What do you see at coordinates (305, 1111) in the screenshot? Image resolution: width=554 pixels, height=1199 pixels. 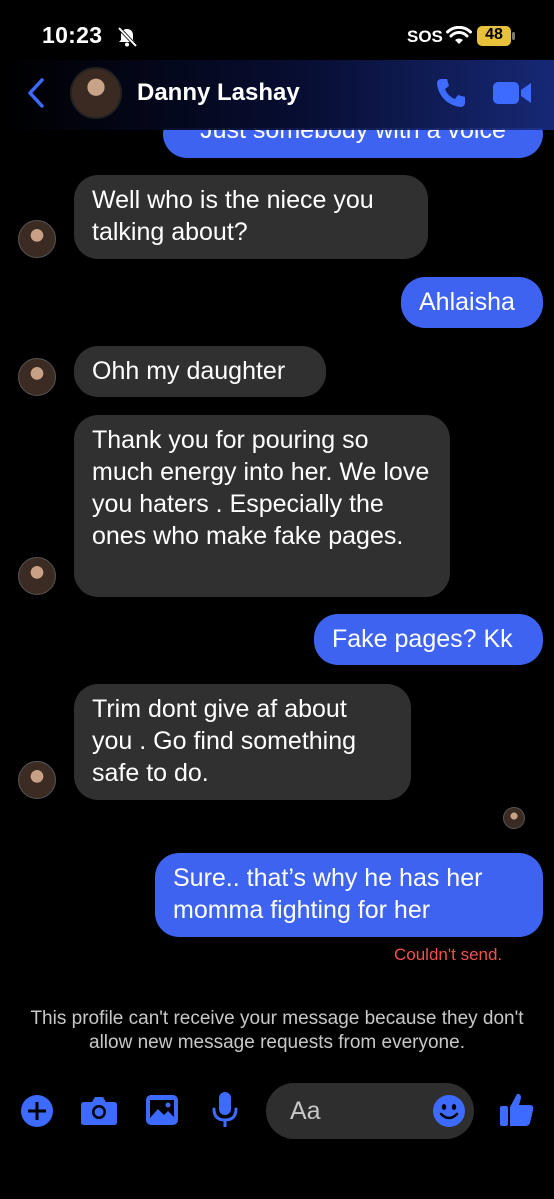 I see `message-input-placeholder: Aa` at bounding box center [305, 1111].